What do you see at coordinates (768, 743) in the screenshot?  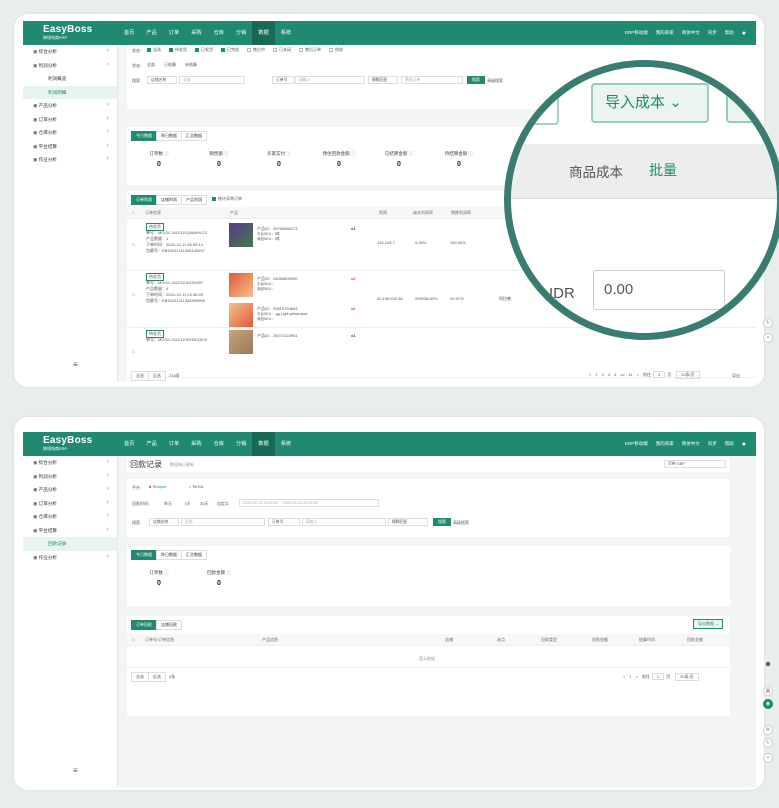 I see `refresh-icon: ↻` at bounding box center [768, 743].